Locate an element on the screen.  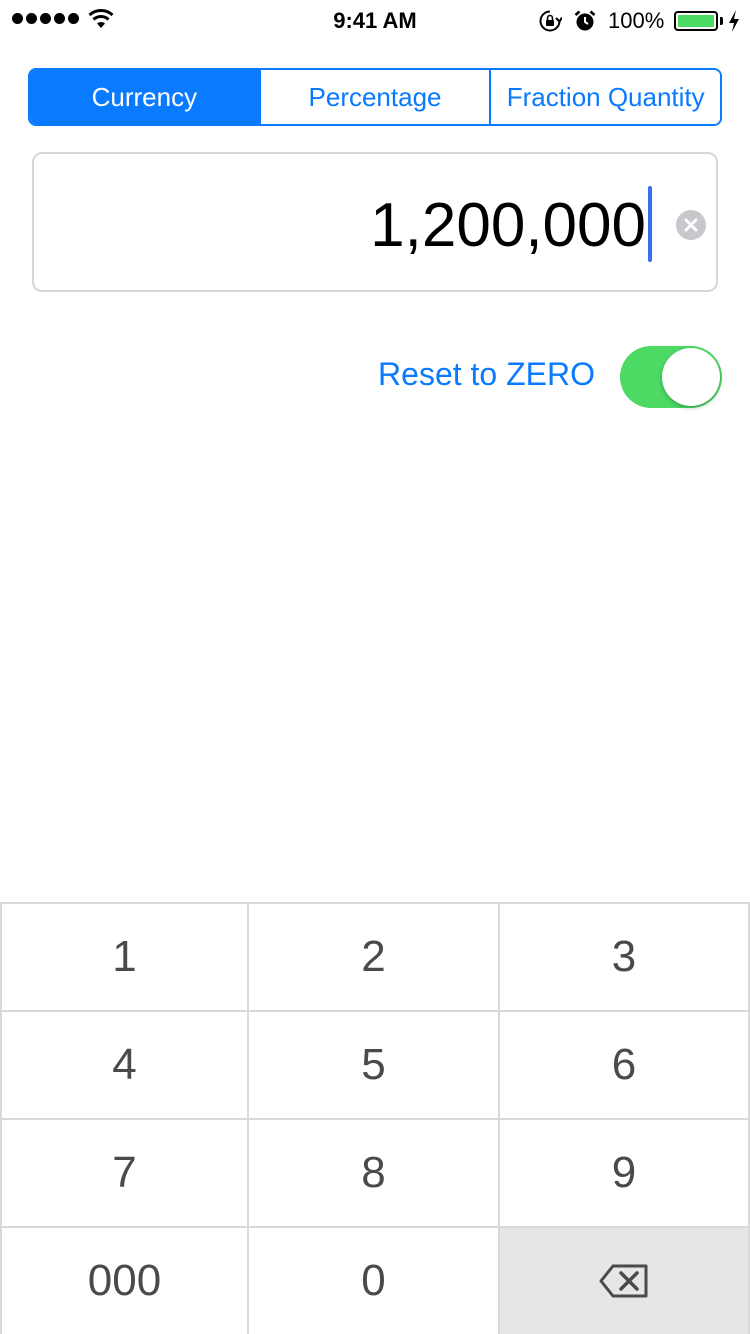
value-text: 1,200,000 is located at coordinates (508, 225).